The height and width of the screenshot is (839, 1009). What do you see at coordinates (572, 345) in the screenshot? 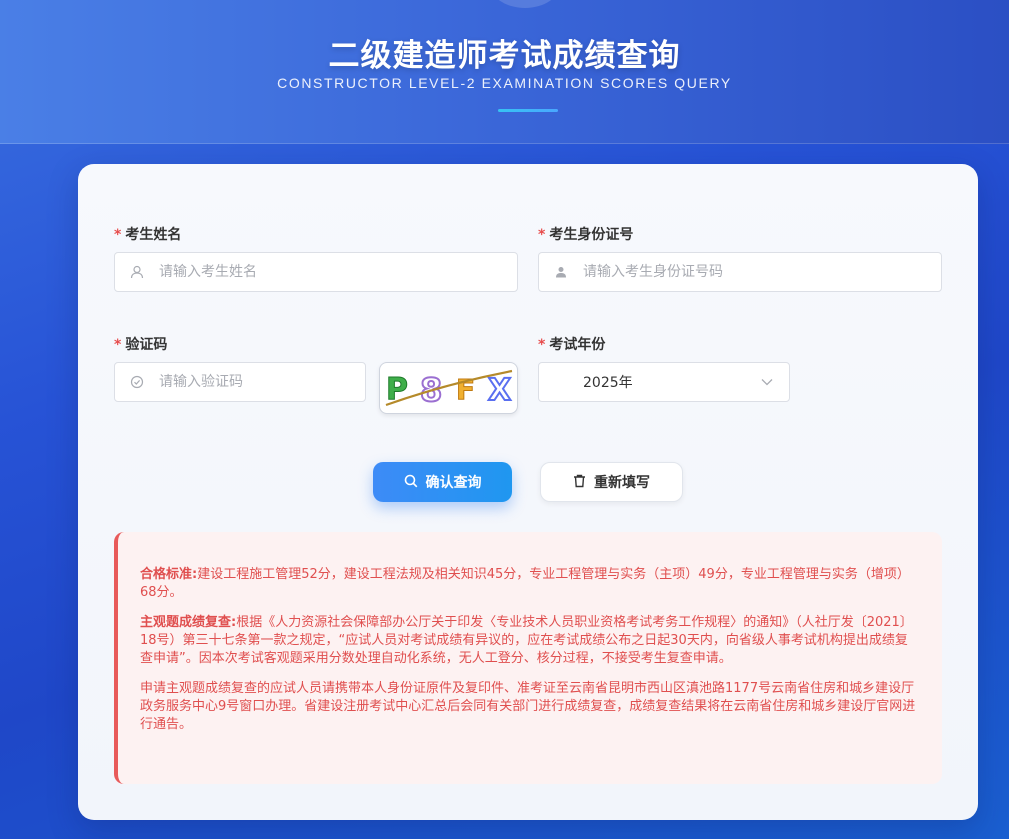
I see `year-label: * 考试年份` at bounding box center [572, 345].